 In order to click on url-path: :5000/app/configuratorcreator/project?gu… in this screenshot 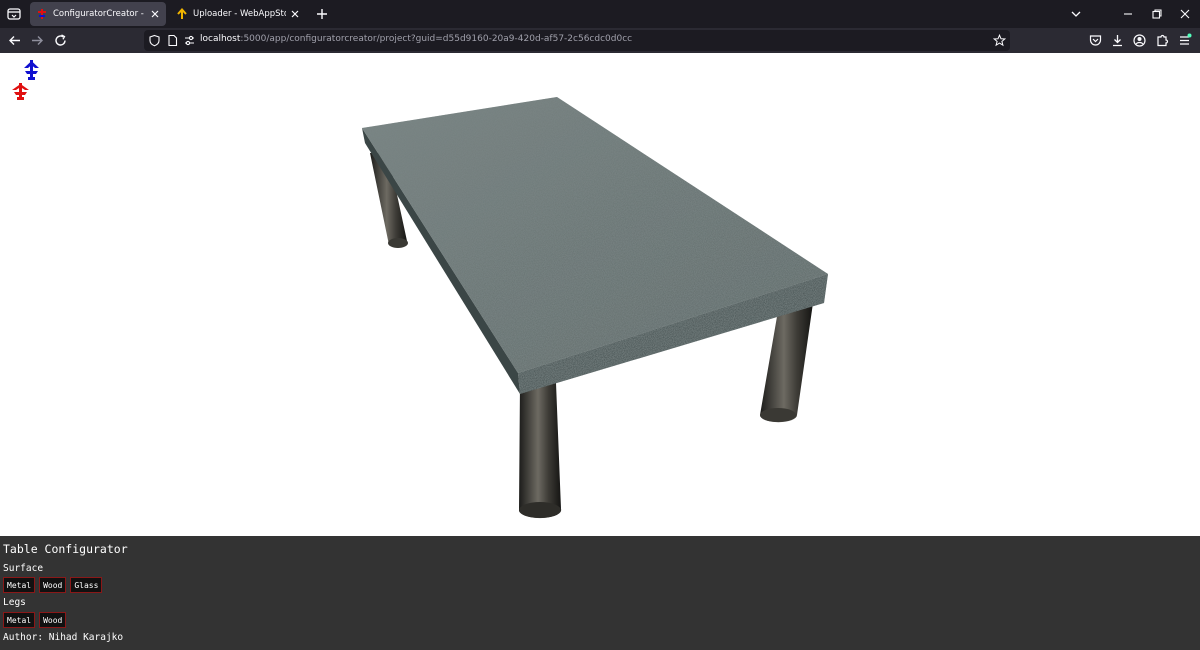, I will do `click(436, 39)`.